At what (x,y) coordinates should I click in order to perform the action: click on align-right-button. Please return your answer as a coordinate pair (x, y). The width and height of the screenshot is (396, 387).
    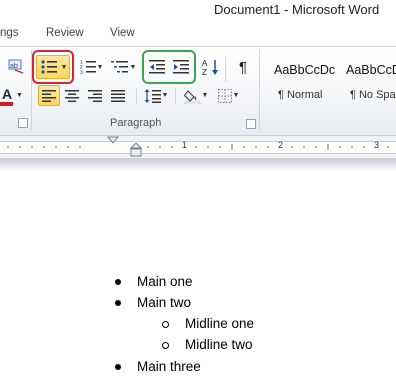
    Looking at the image, I should click on (95, 95).